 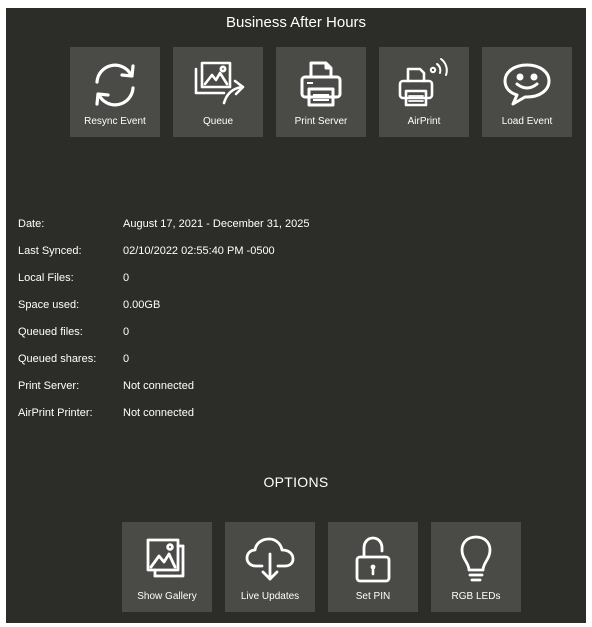 What do you see at coordinates (218, 121) in the screenshot?
I see `queue-label: Queue` at bounding box center [218, 121].